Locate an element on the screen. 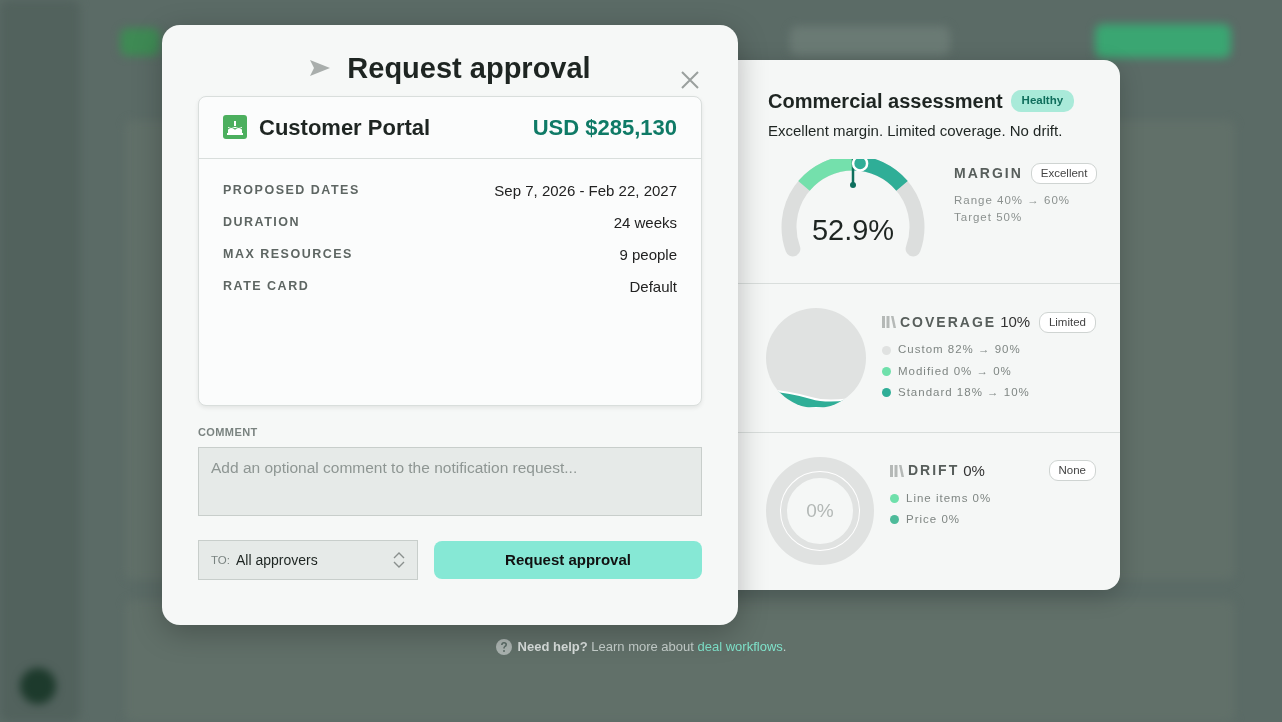 The width and height of the screenshot is (1282, 722). detail-label: RATE CARD is located at coordinates (266, 287).